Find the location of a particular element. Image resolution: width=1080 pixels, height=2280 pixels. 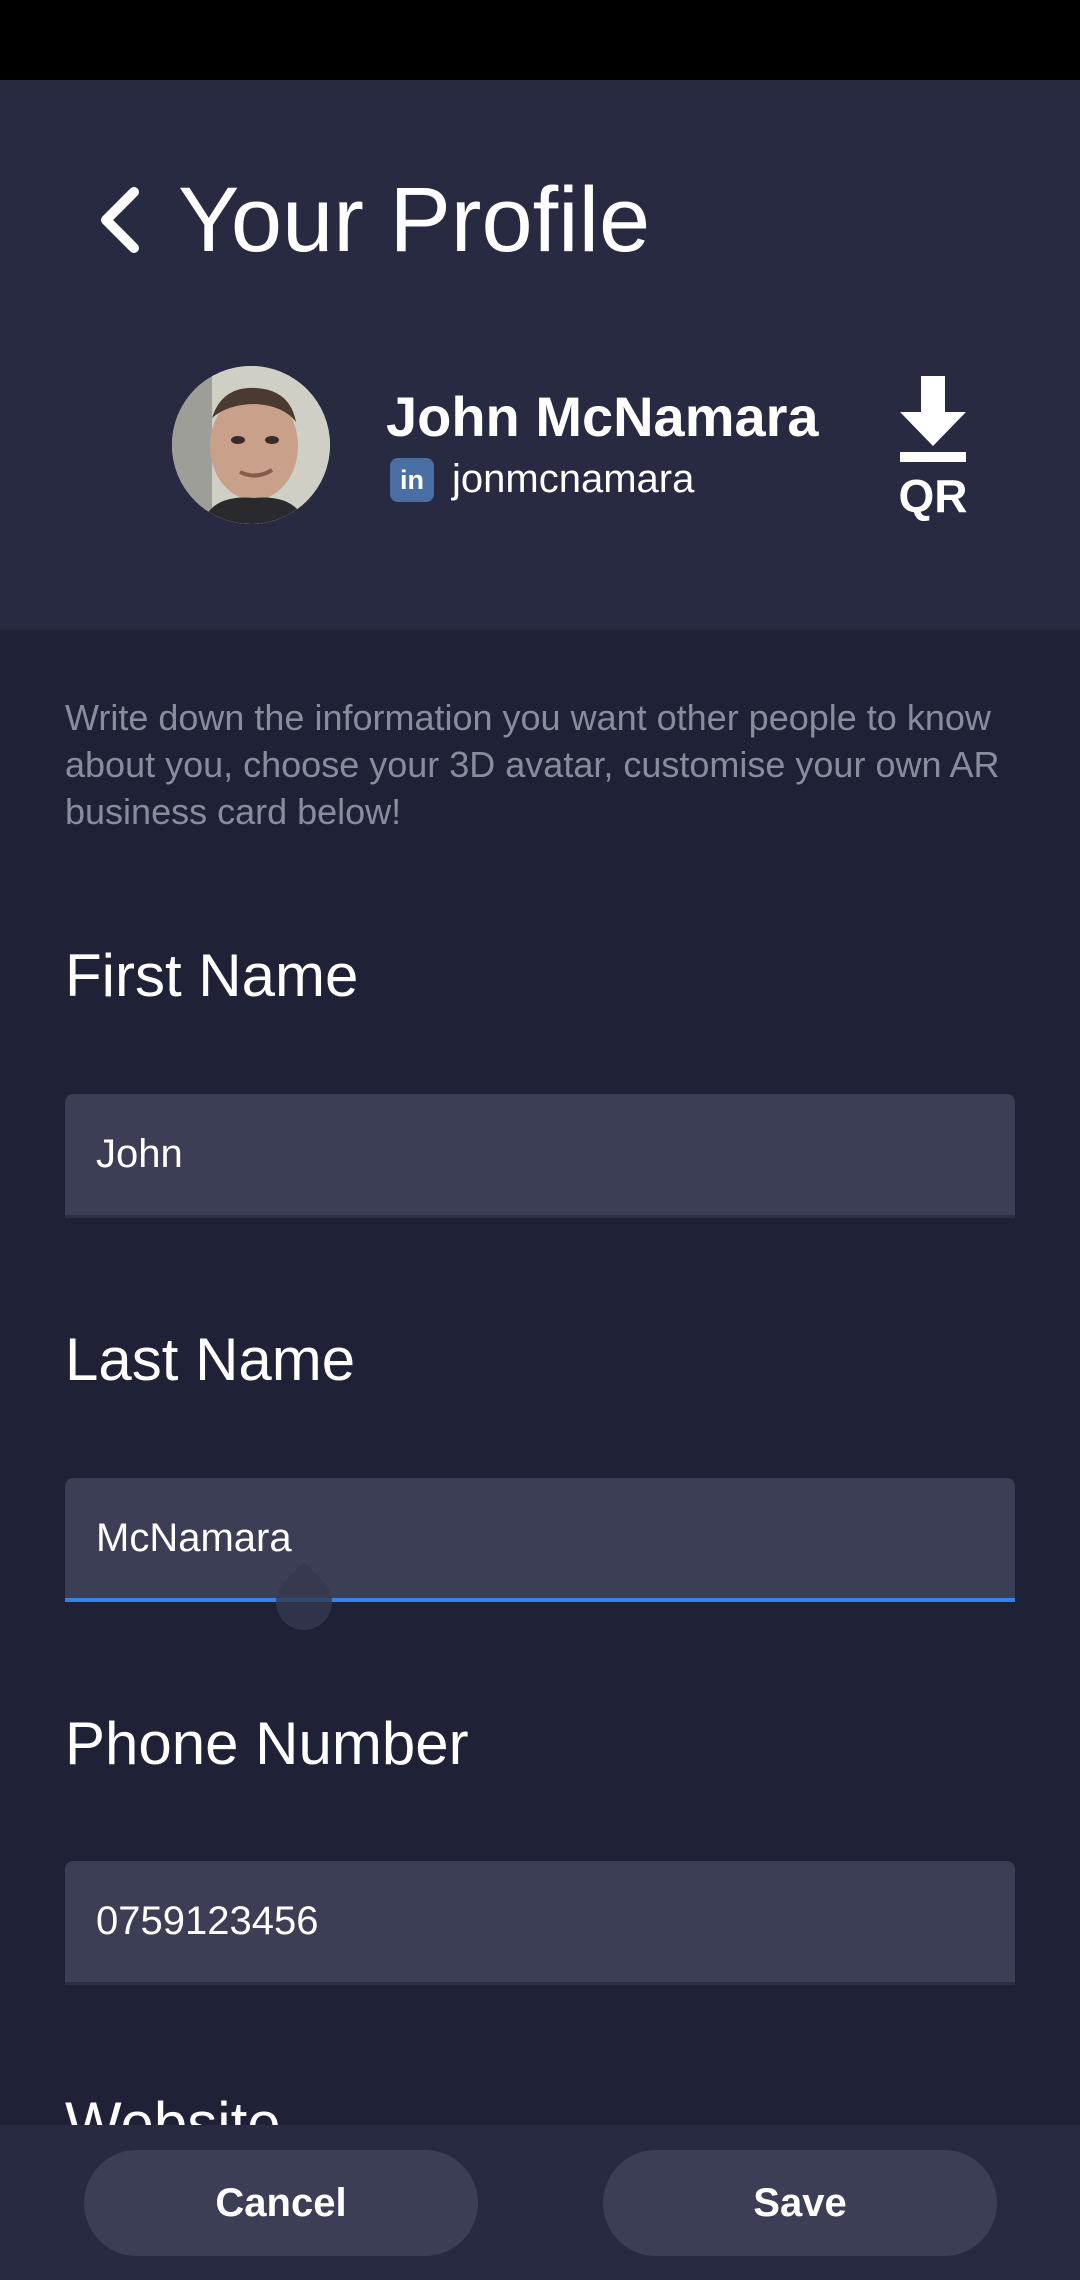

avatar is located at coordinates (251, 445).